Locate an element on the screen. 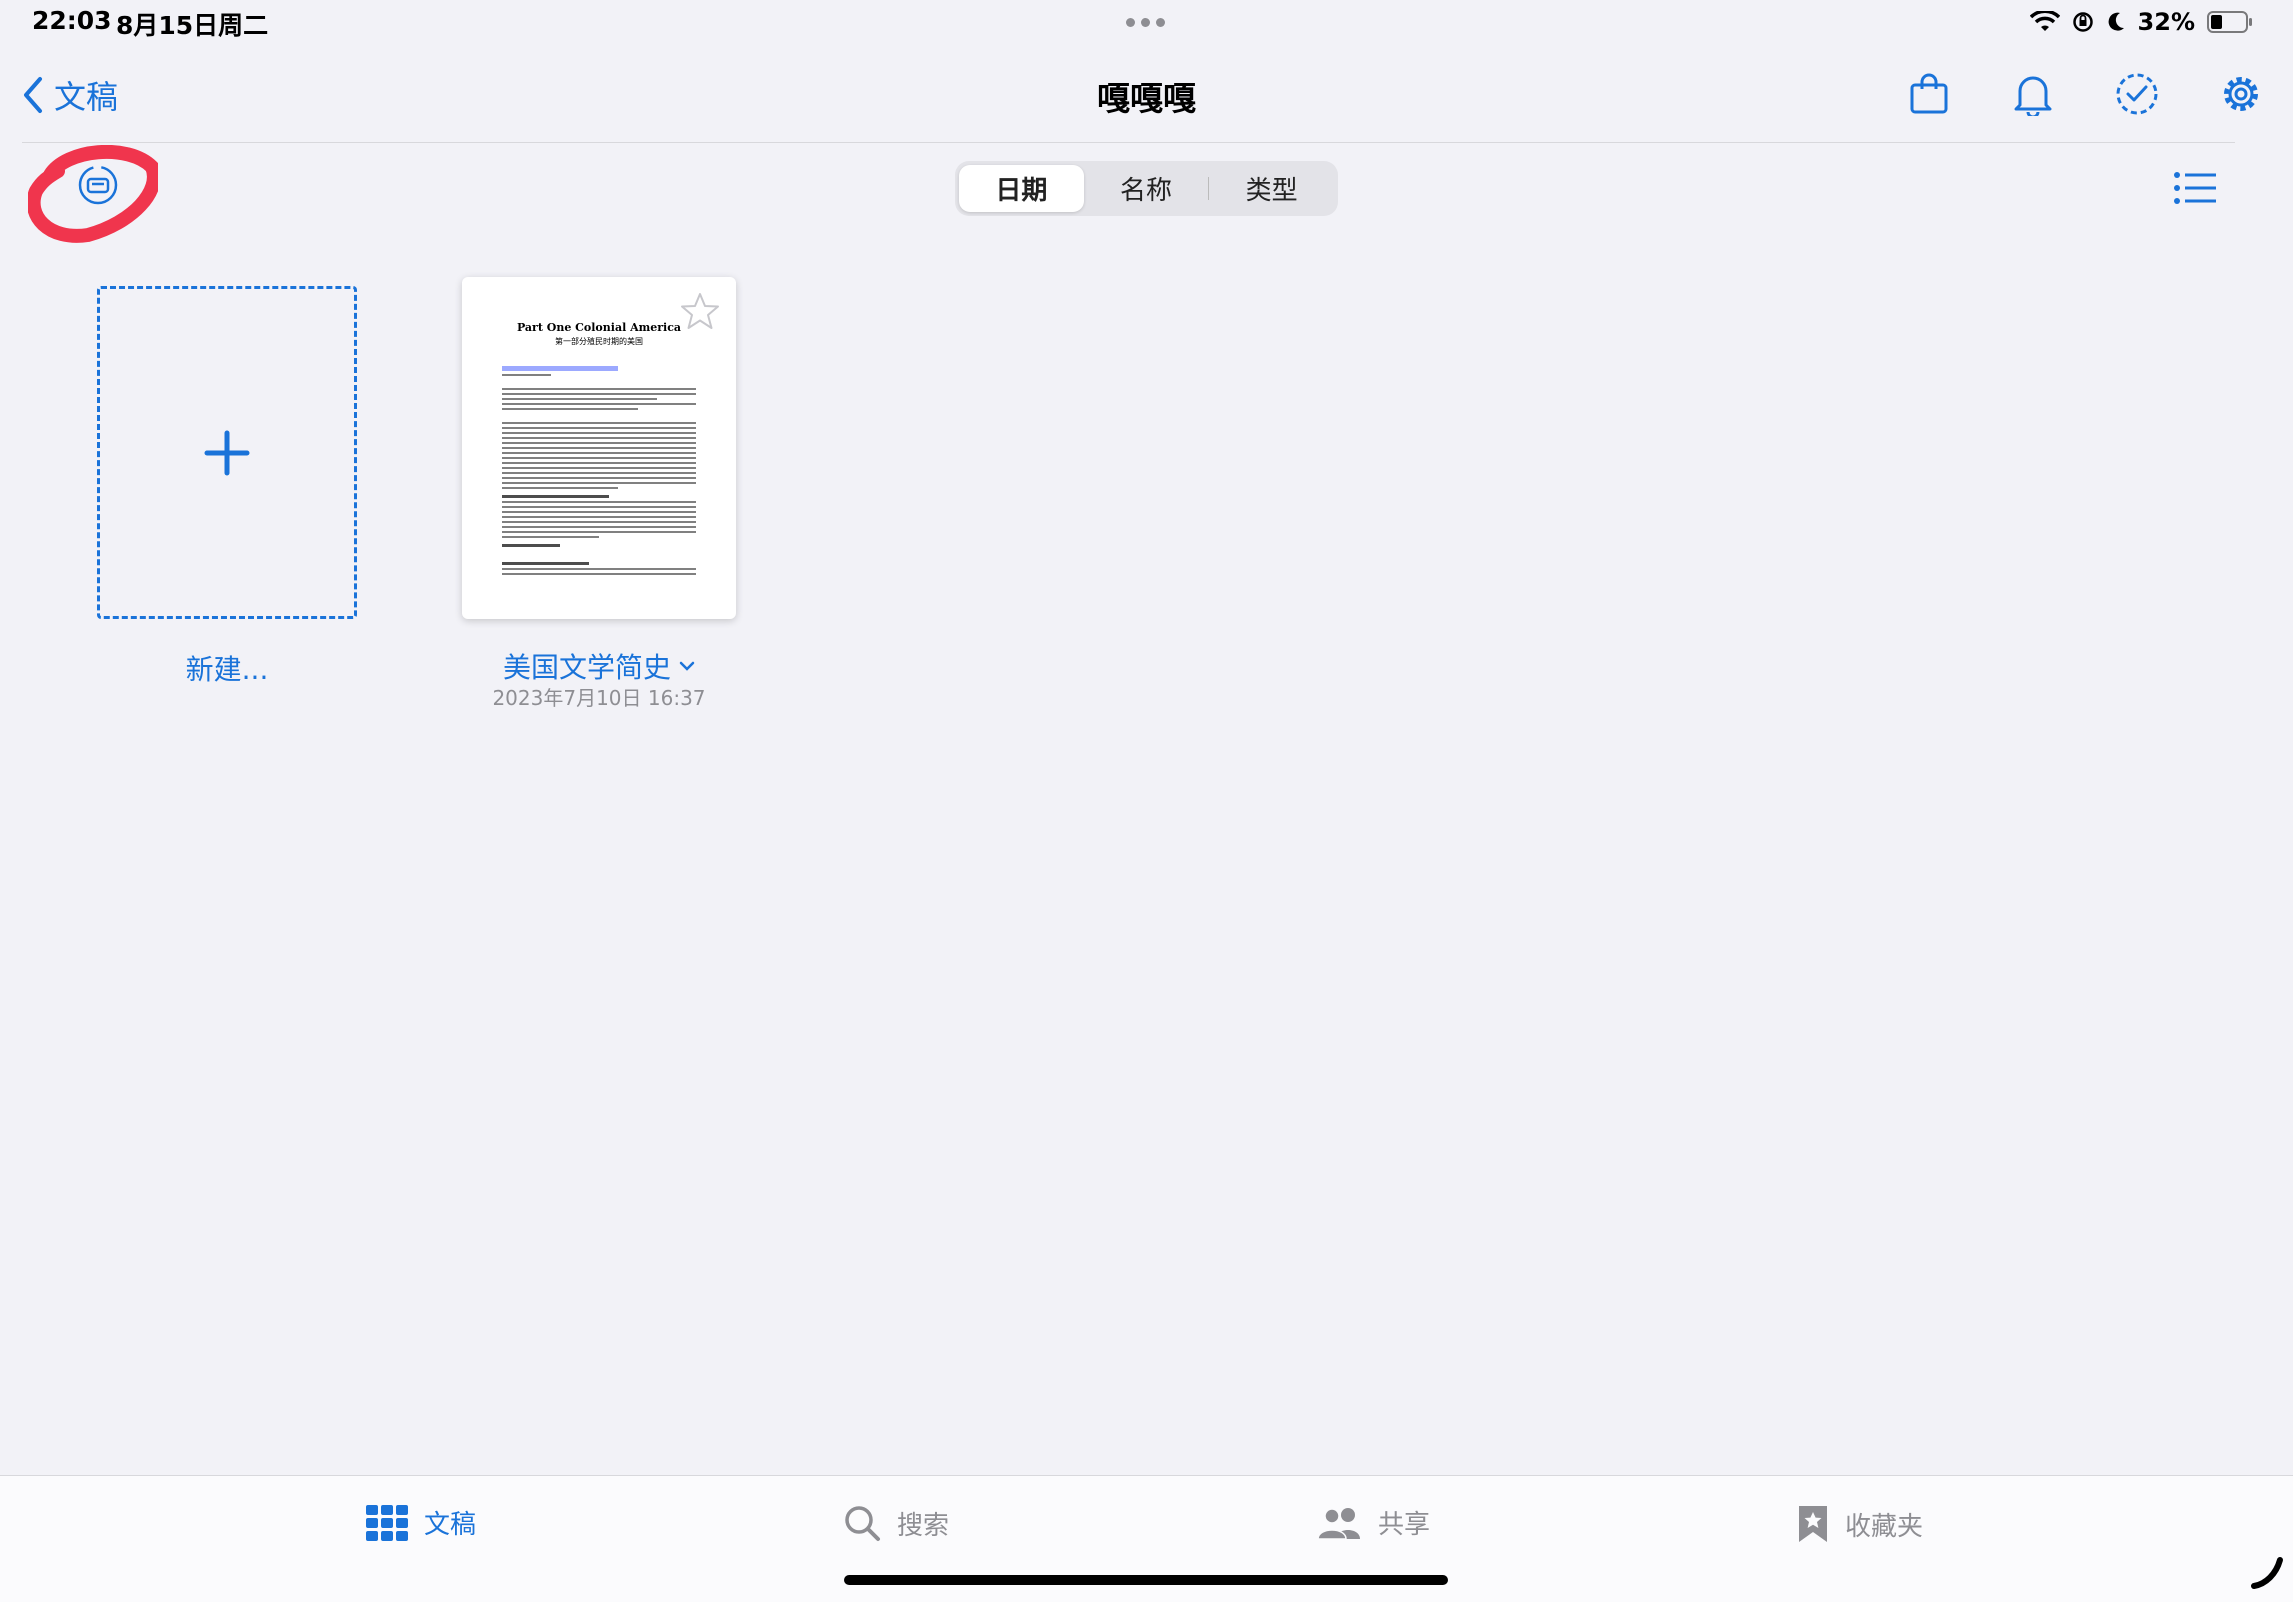 This screenshot has height=1602, width=2293. notifications-button is located at coordinates (2033, 94).